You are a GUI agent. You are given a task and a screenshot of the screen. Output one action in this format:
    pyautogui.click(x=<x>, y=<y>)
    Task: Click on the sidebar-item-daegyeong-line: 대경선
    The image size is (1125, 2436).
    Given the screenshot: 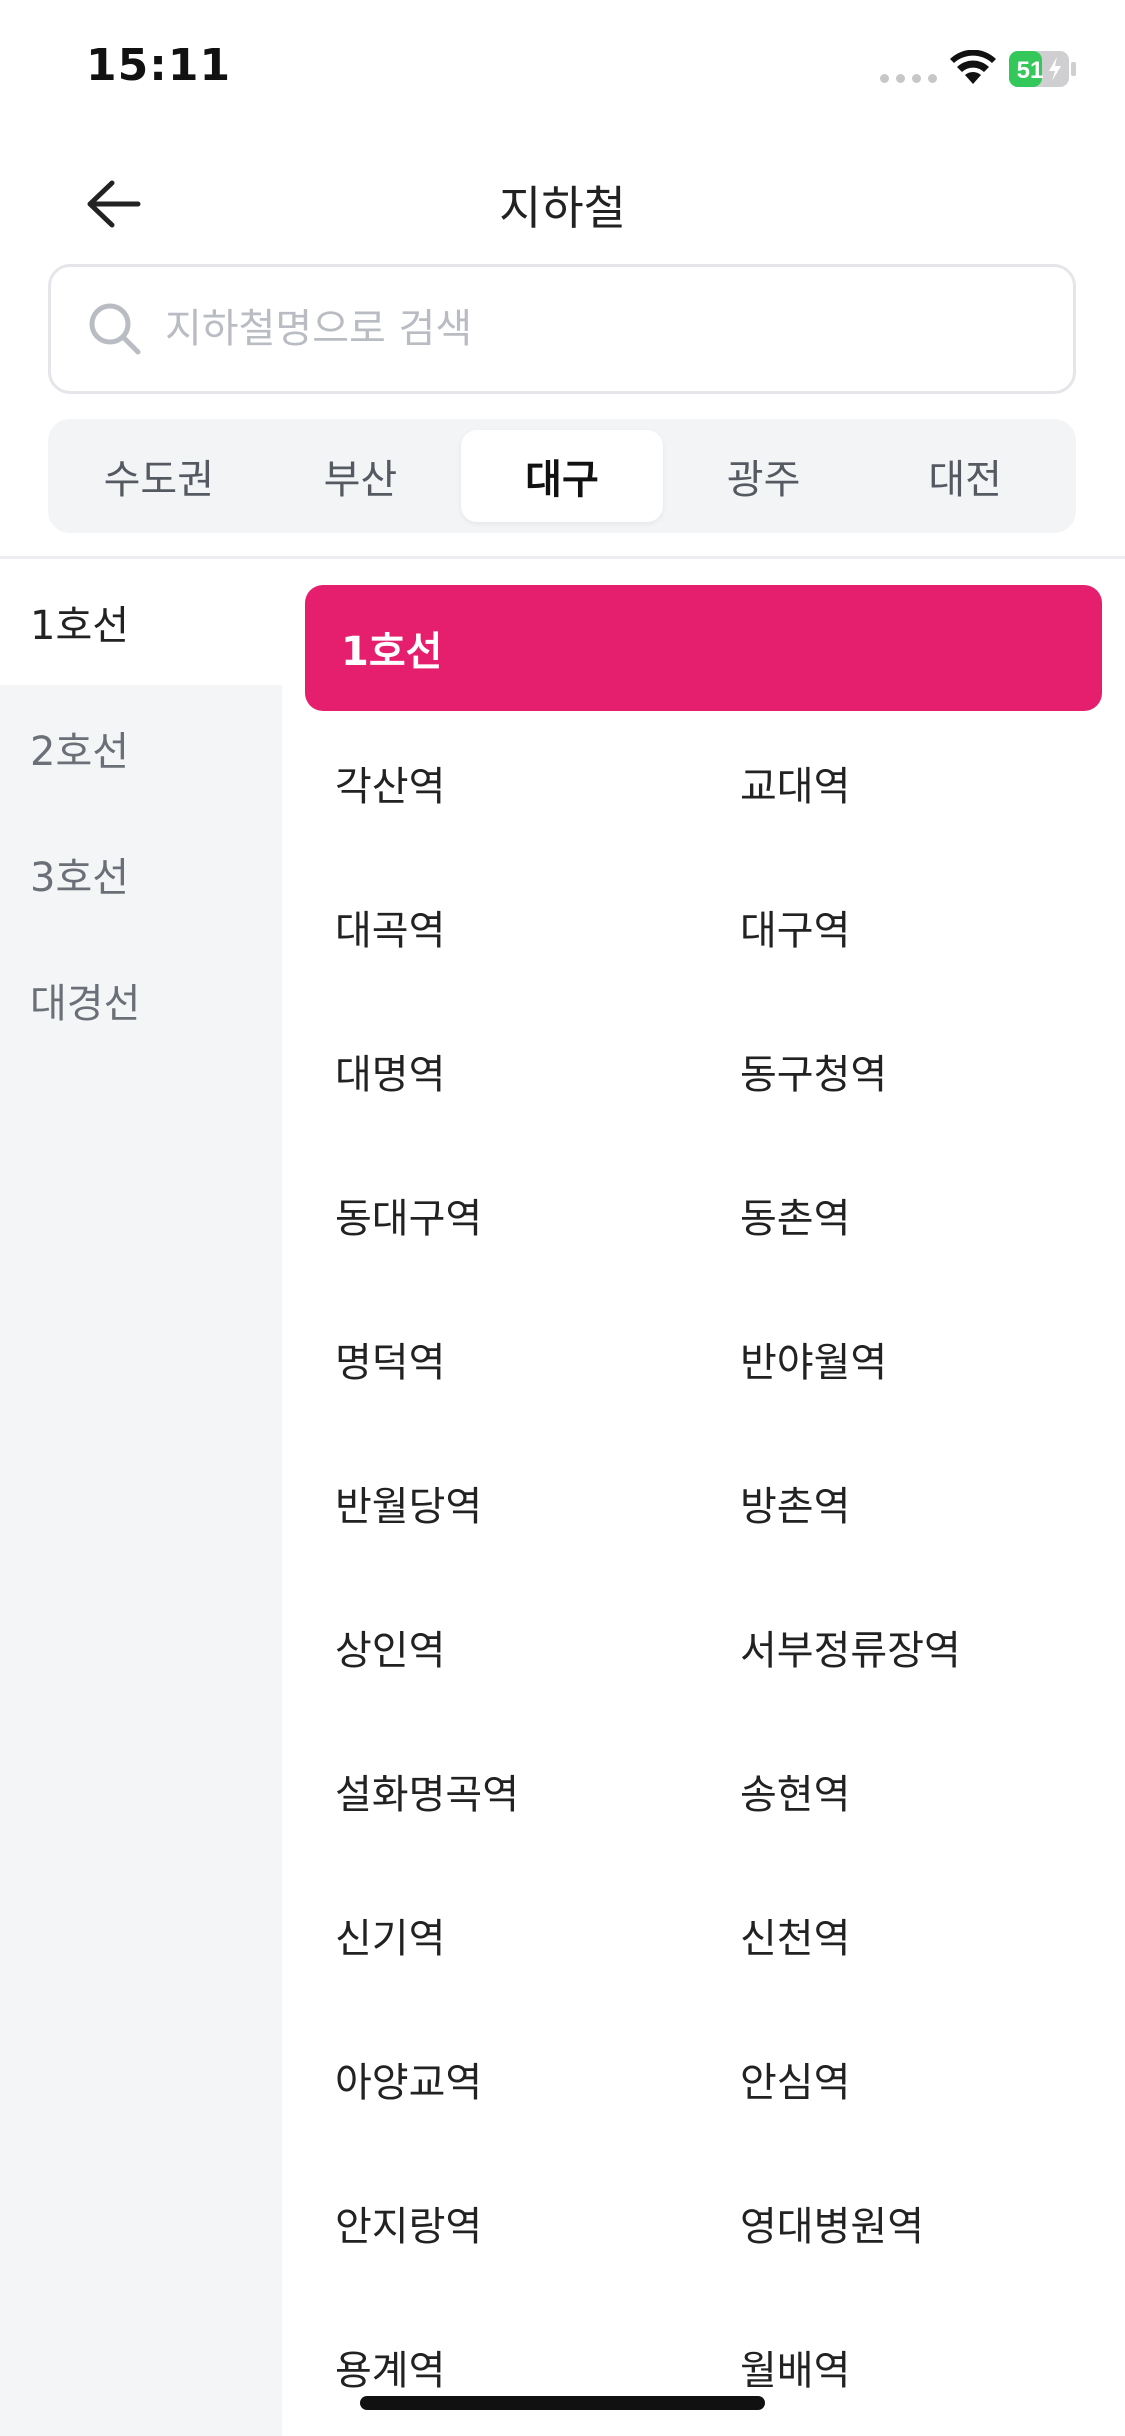 What is the action you would take?
    pyautogui.click(x=141, y=1000)
    